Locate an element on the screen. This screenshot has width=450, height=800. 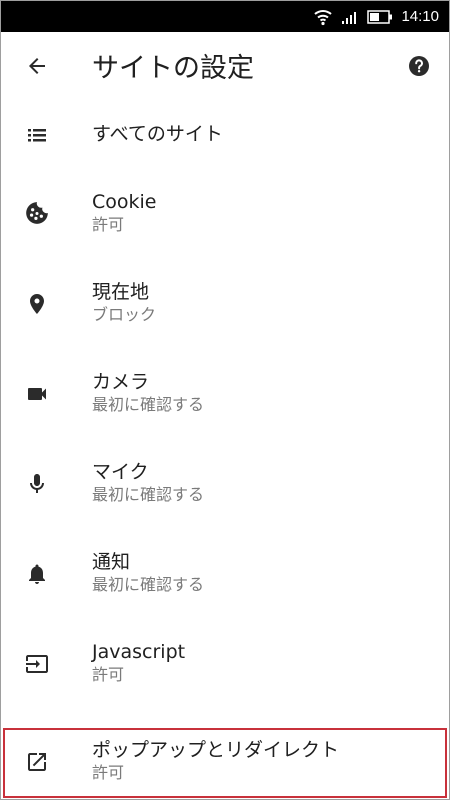
list-item-texts: マイク 最初に確認する is located at coordinates (148, 483).